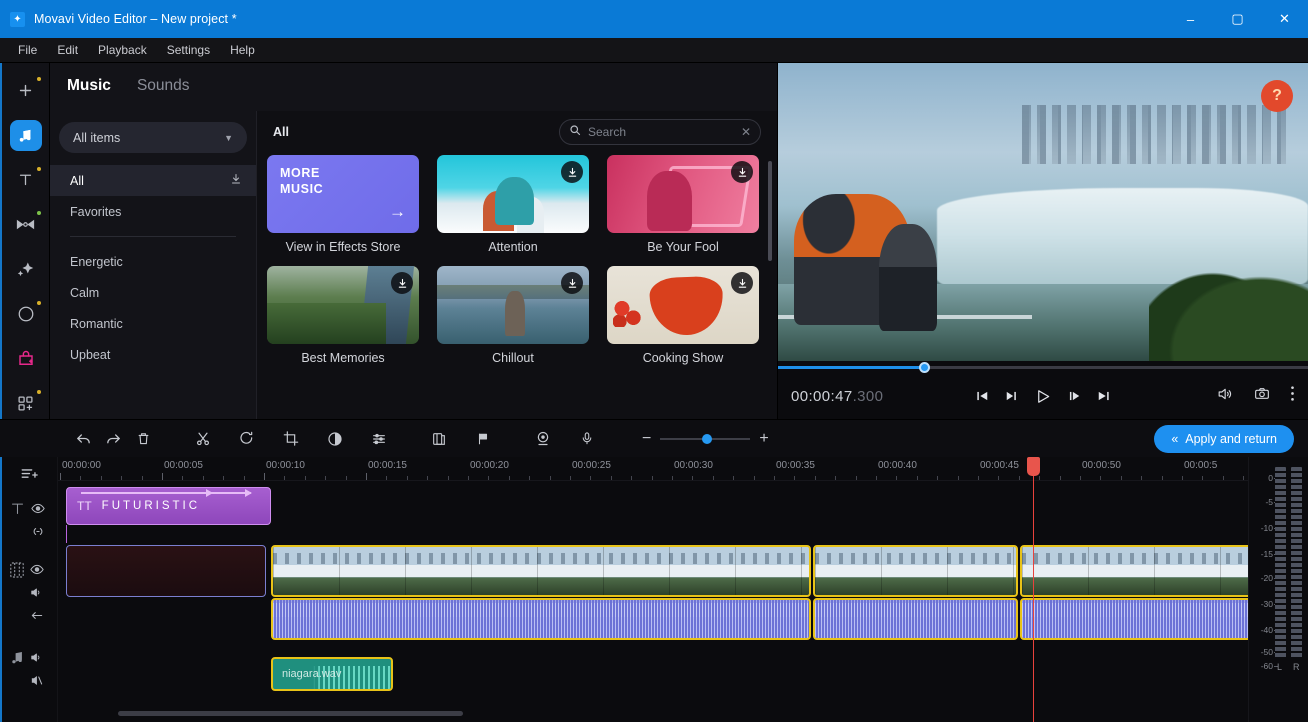 This screenshot has width=1308, height=722. Describe the element at coordinates (1292, 396) in the screenshot. I see `kebab-menu-icon` at that location.